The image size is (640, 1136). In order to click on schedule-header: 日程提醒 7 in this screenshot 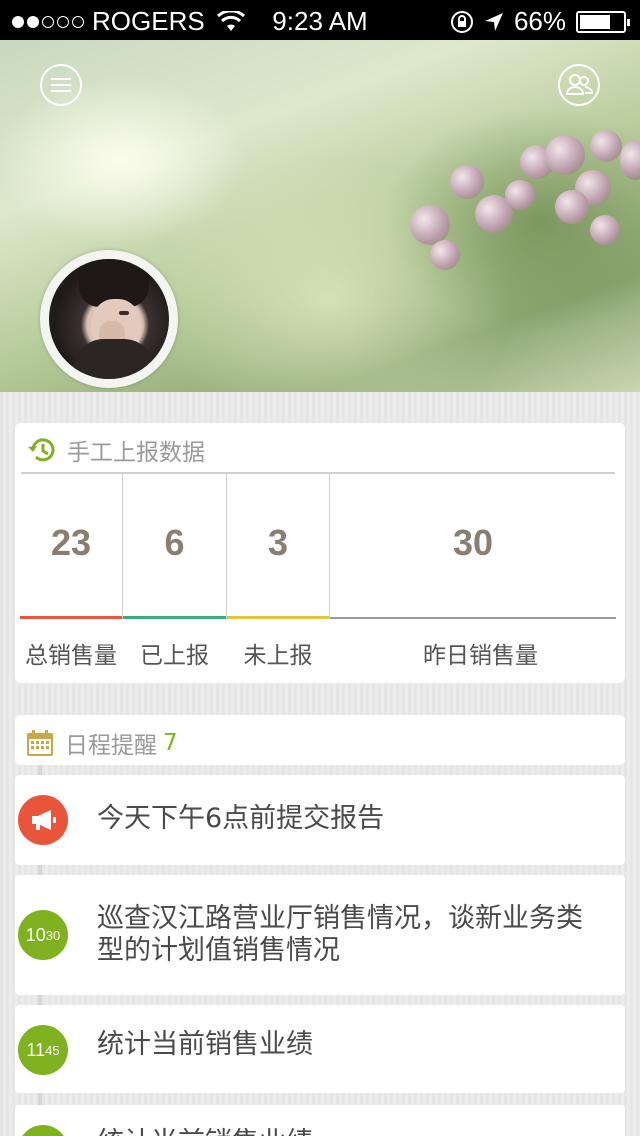, I will do `click(320, 740)`.